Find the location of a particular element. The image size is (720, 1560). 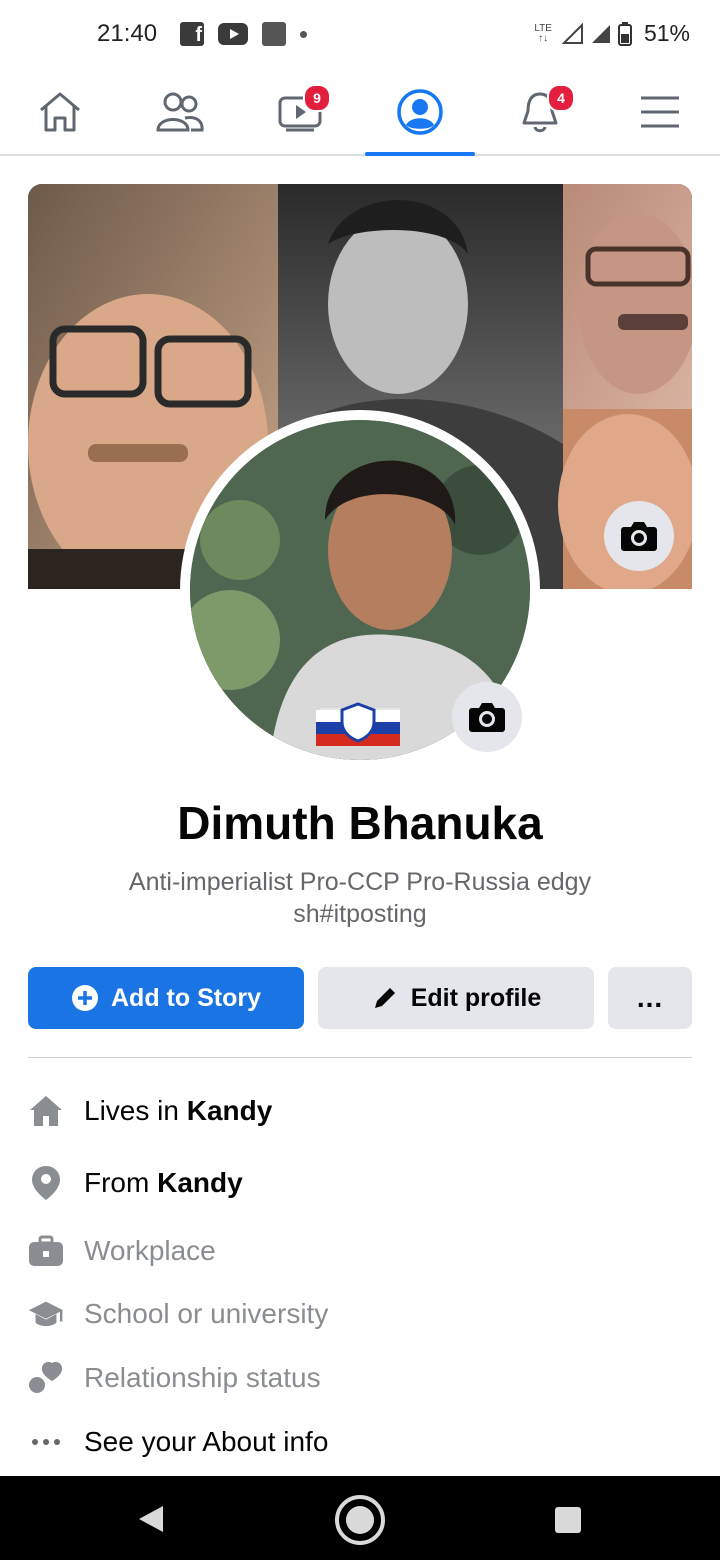

workplace-text: Workplace is located at coordinates (150, 1250).